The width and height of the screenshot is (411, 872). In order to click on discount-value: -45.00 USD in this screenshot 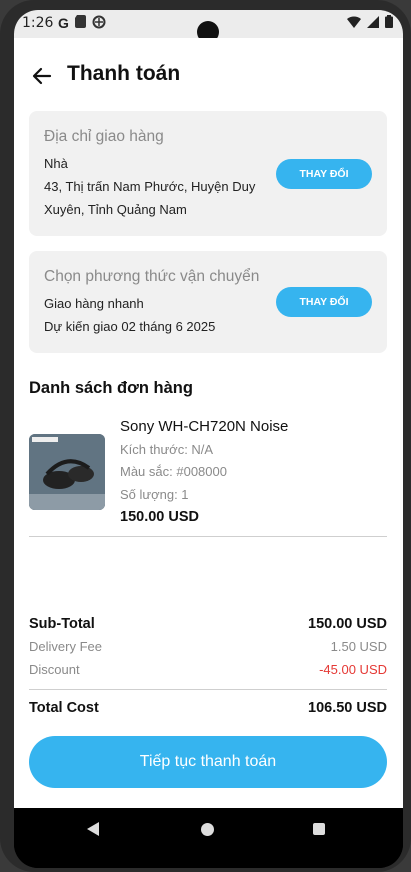, I will do `click(353, 669)`.